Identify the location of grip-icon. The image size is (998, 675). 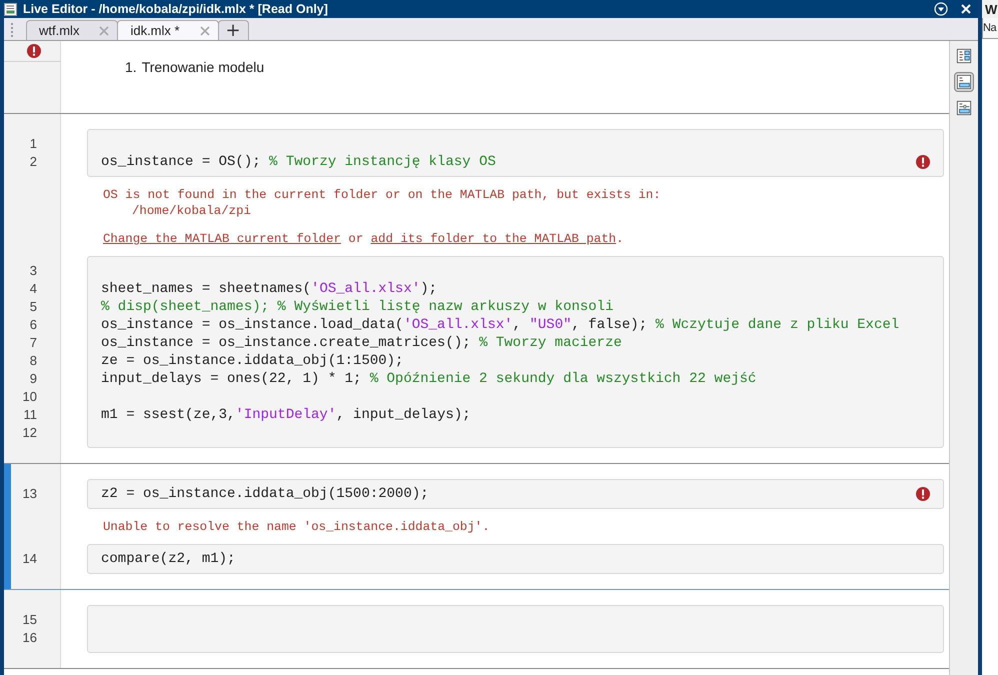
(12, 30).